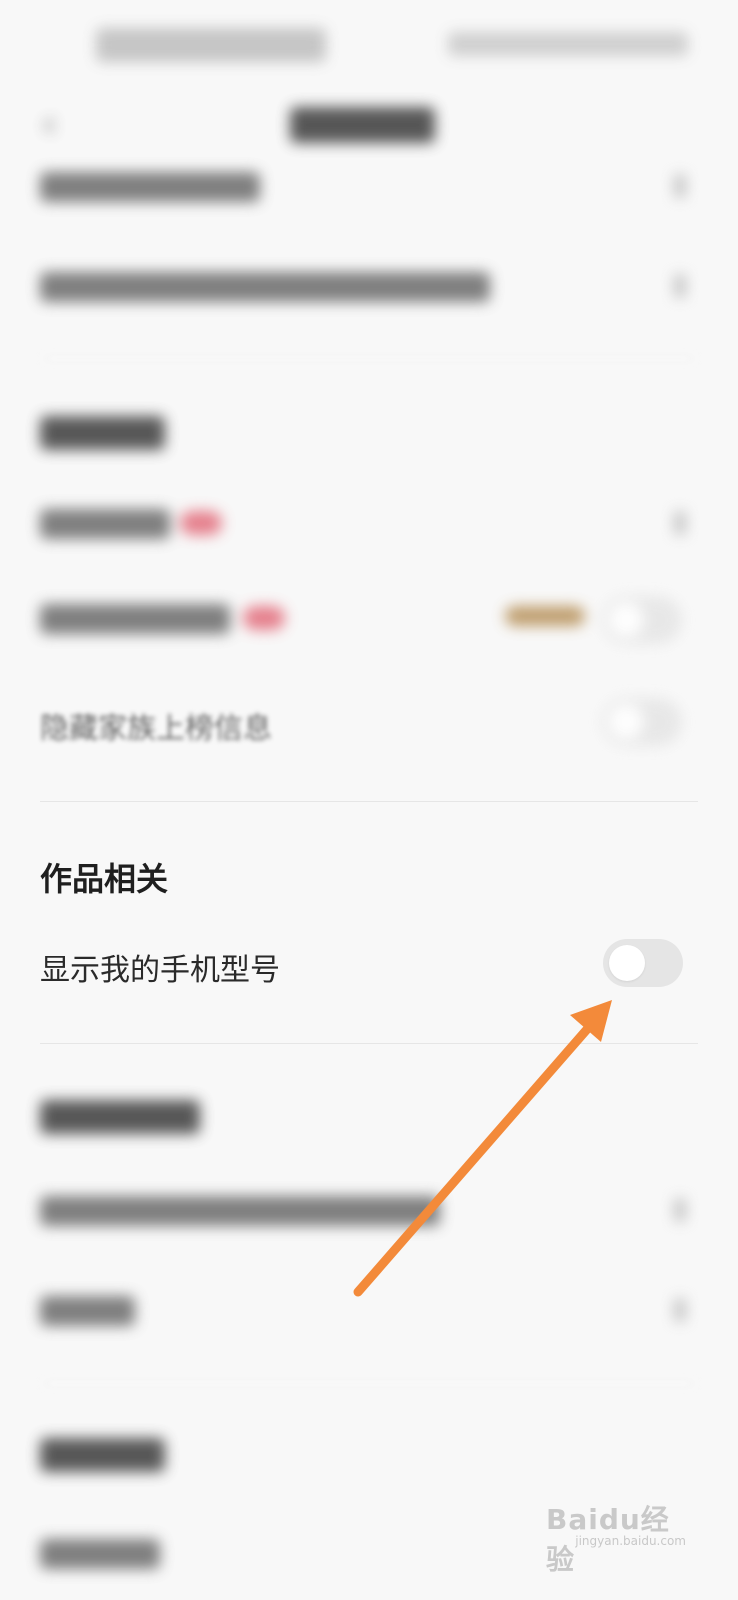  I want to click on baidu-watermark: Baidu经验 jingyan.baidu.com, so click(616, 1537).